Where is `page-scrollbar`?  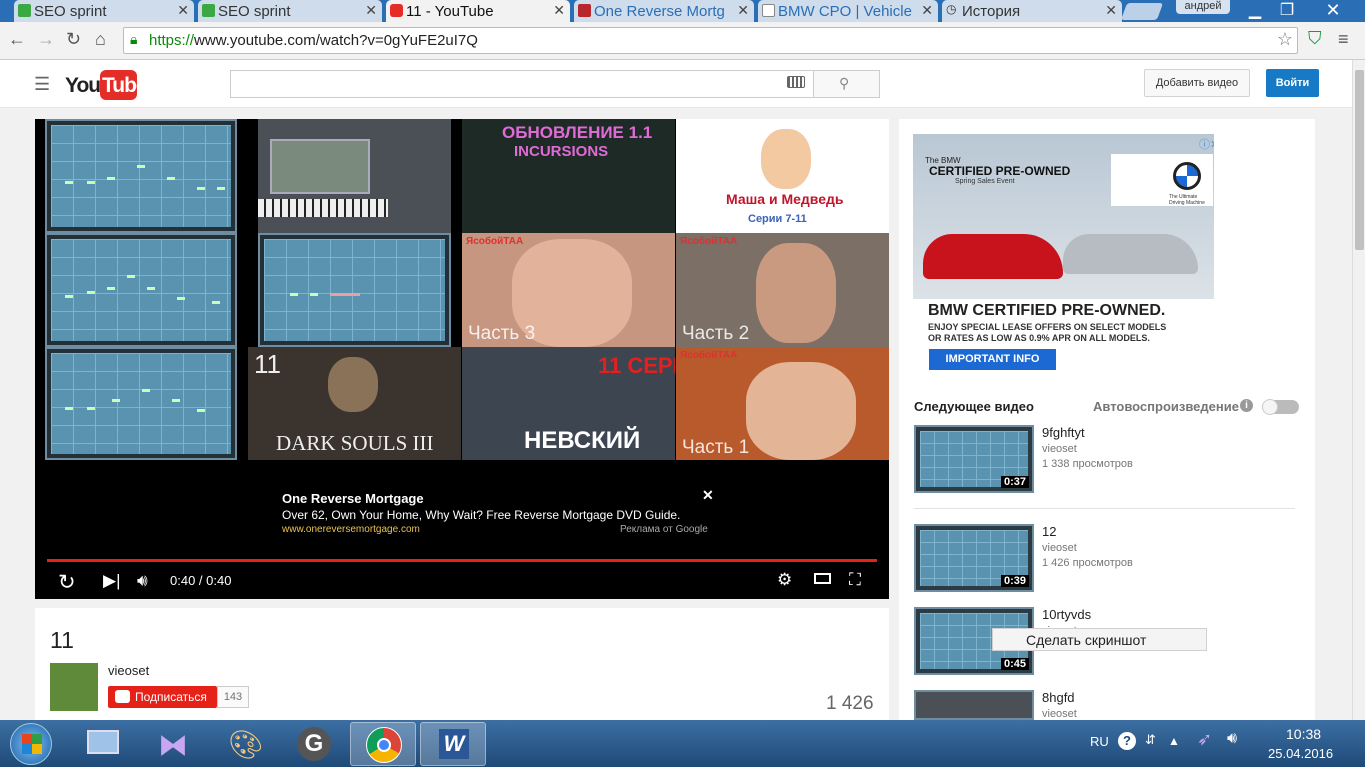 page-scrollbar is located at coordinates (1358, 390).